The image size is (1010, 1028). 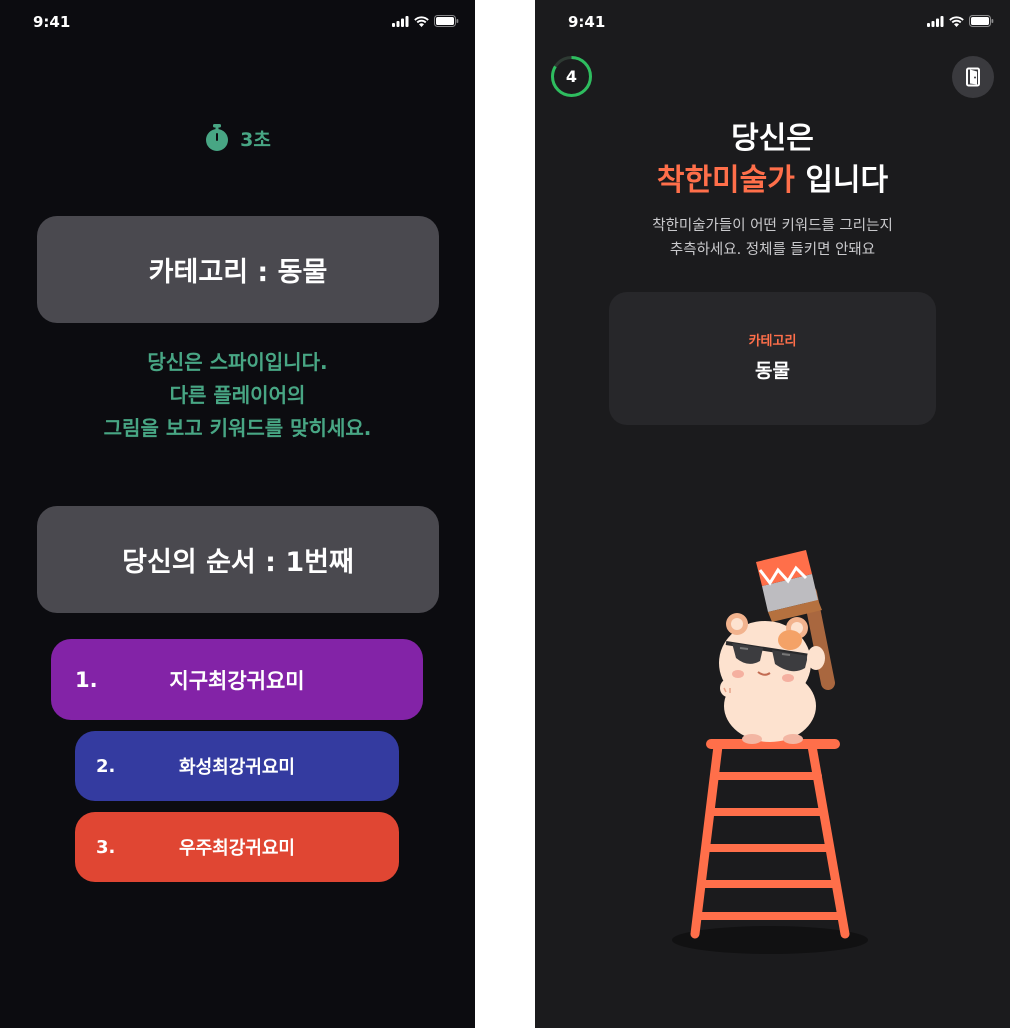 I want to click on spy-message-line: 그림을 보고 키워드를 맞히세요., so click(x=237, y=428).